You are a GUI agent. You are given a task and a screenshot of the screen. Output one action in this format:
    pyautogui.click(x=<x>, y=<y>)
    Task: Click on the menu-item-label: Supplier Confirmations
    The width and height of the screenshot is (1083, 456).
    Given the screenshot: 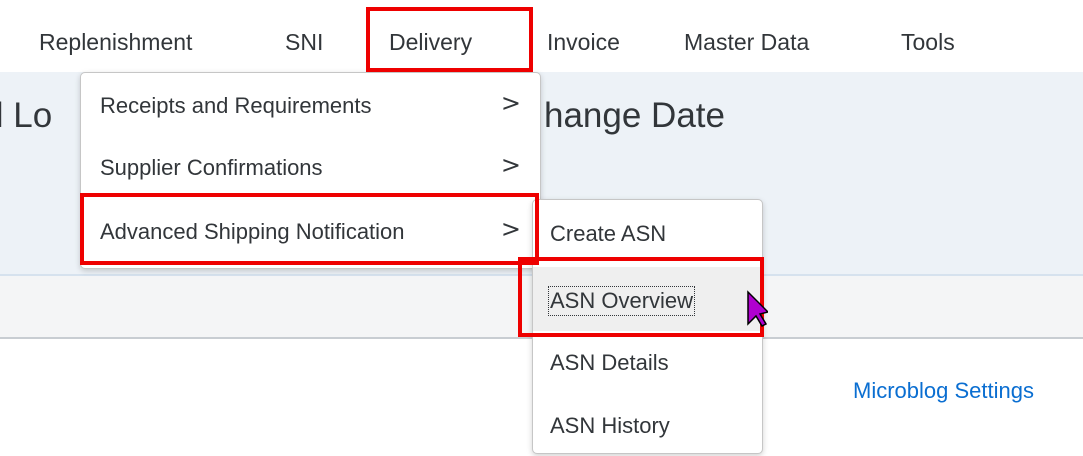 What is the action you would take?
    pyautogui.click(x=211, y=167)
    